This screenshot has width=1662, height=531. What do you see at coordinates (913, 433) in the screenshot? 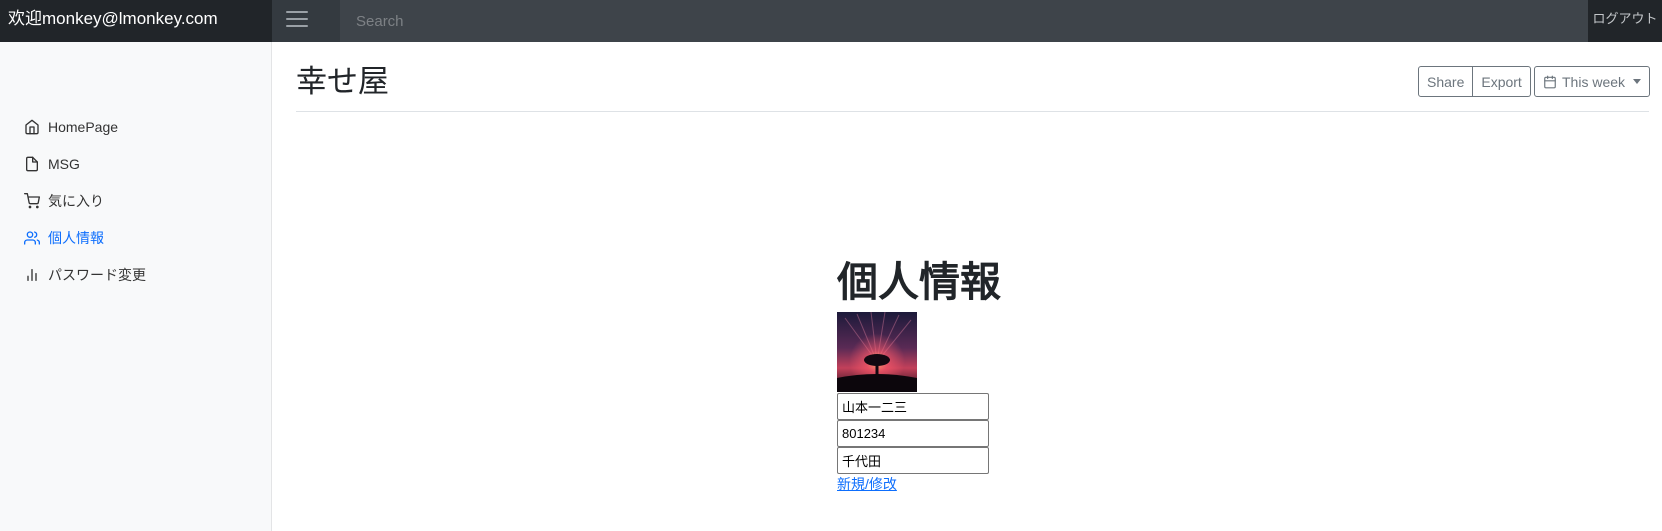
I see `postal-code-field` at bounding box center [913, 433].